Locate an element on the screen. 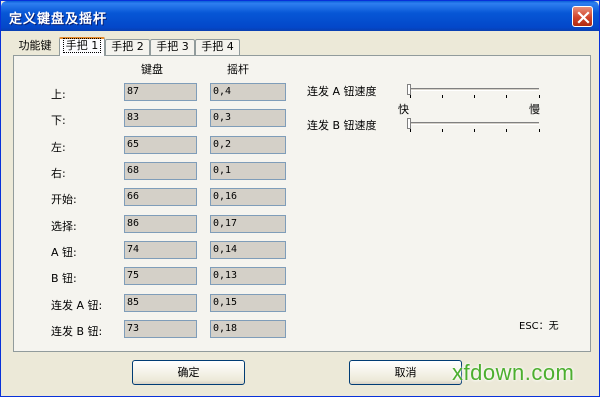  tab-controller-2: 手把 2 is located at coordinates (127, 47).